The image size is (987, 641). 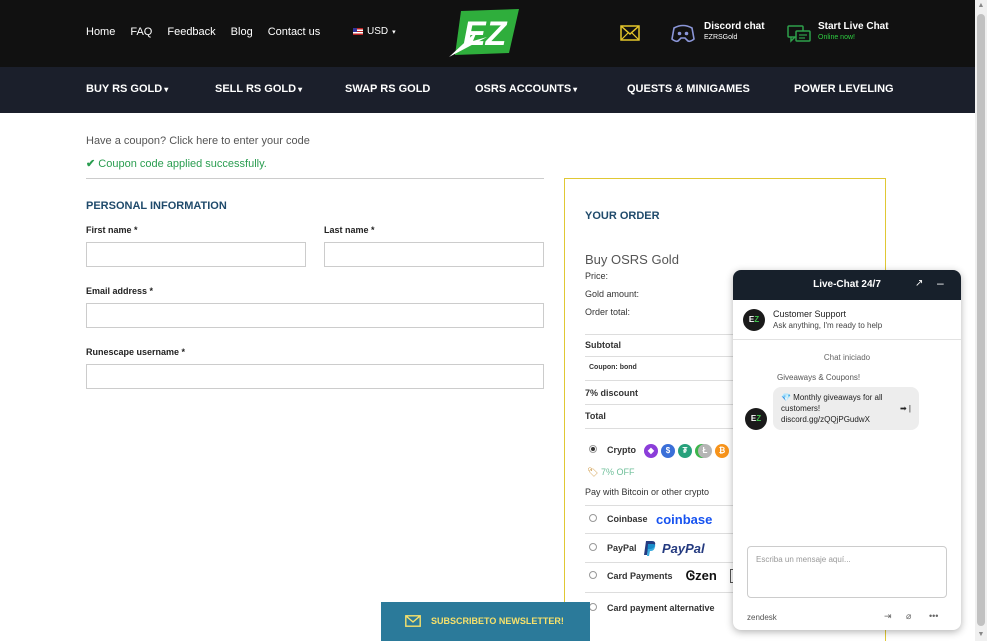 What do you see at coordinates (315, 376) in the screenshot?
I see `username-input` at bounding box center [315, 376].